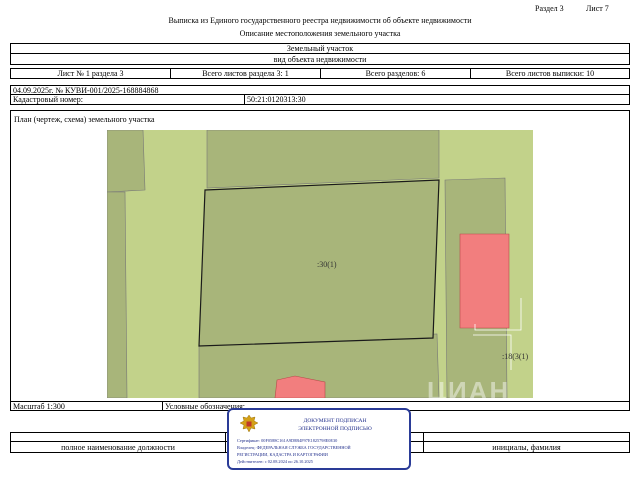  I want to click on object-type-caption-row: вид объекта недвижимости, so click(320, 59).